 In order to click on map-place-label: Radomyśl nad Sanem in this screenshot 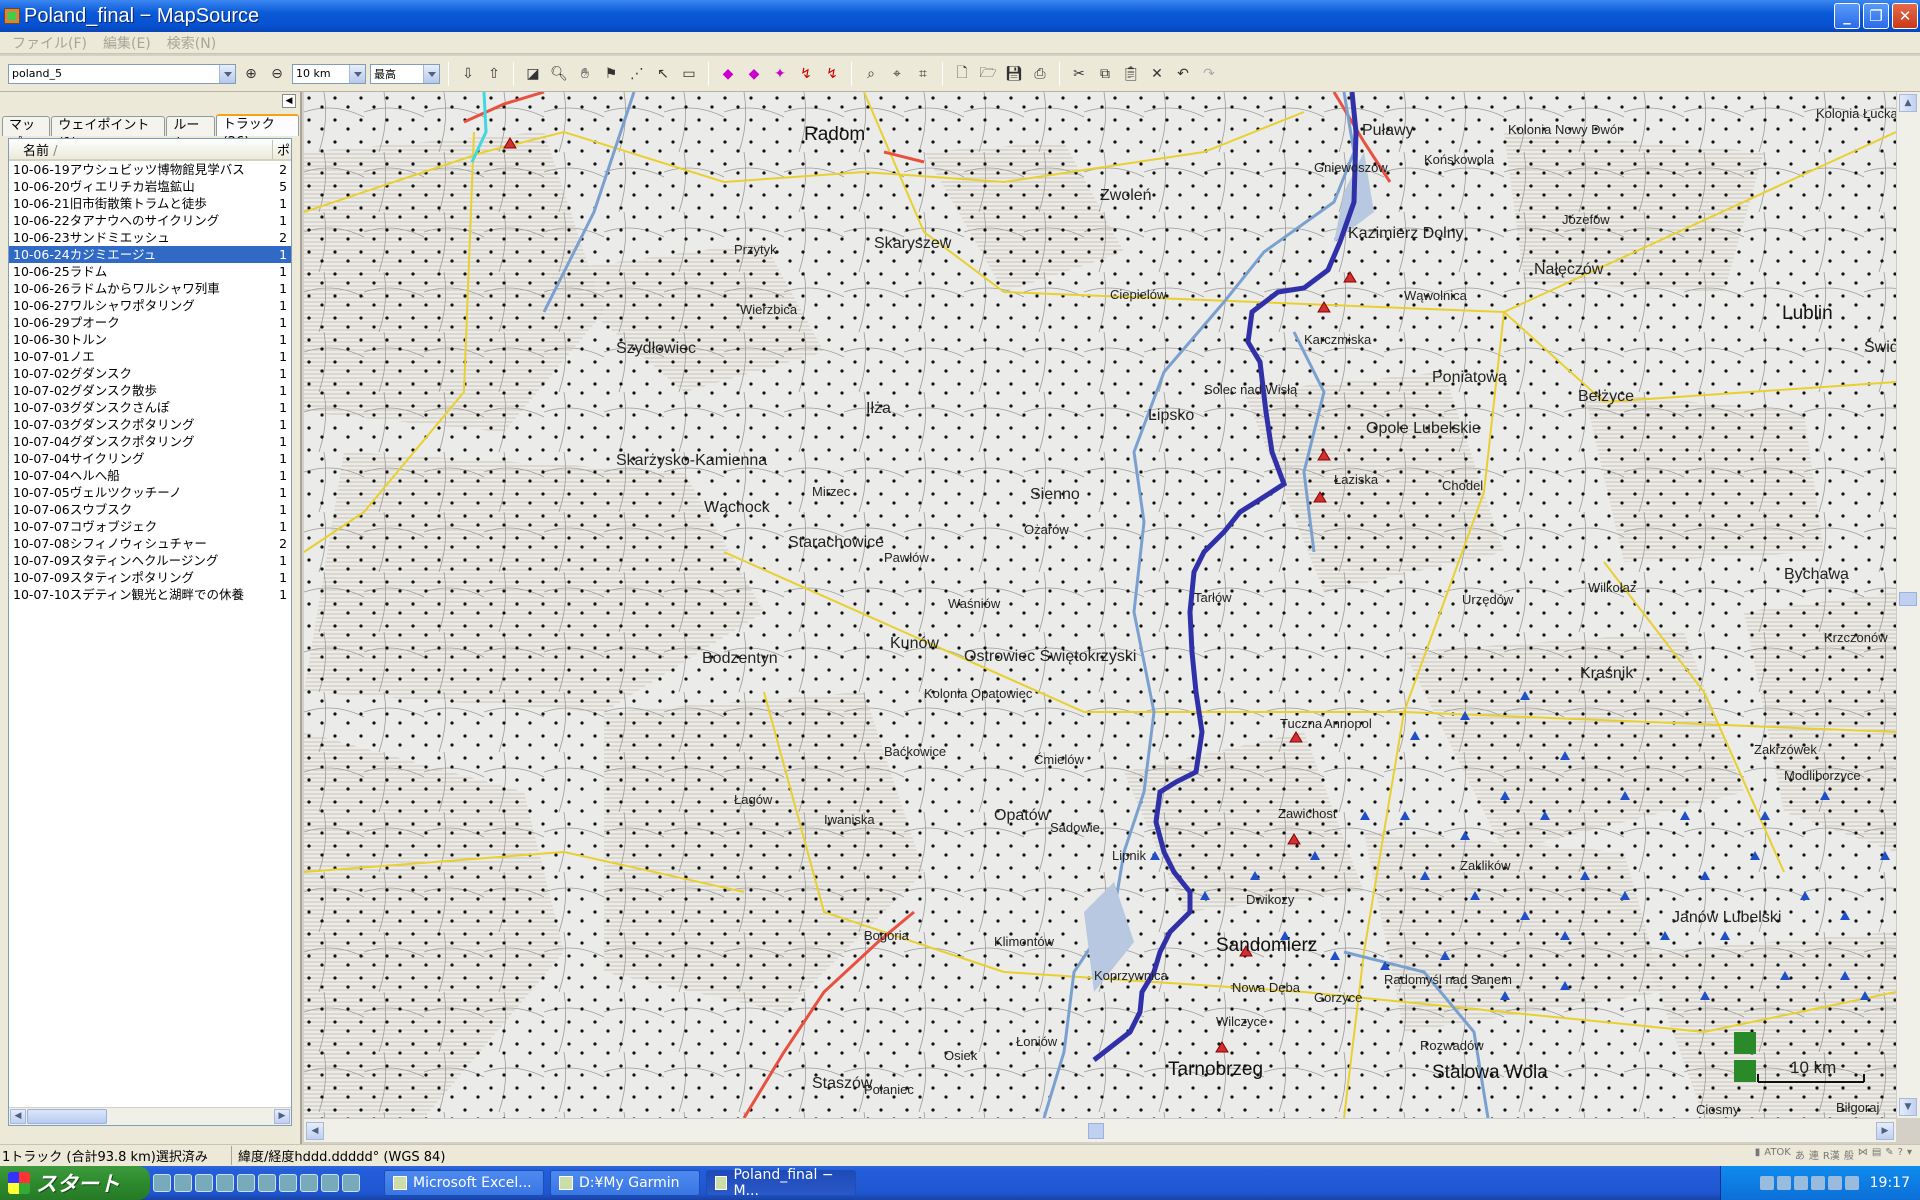, I will do `click(1448, 979)`.